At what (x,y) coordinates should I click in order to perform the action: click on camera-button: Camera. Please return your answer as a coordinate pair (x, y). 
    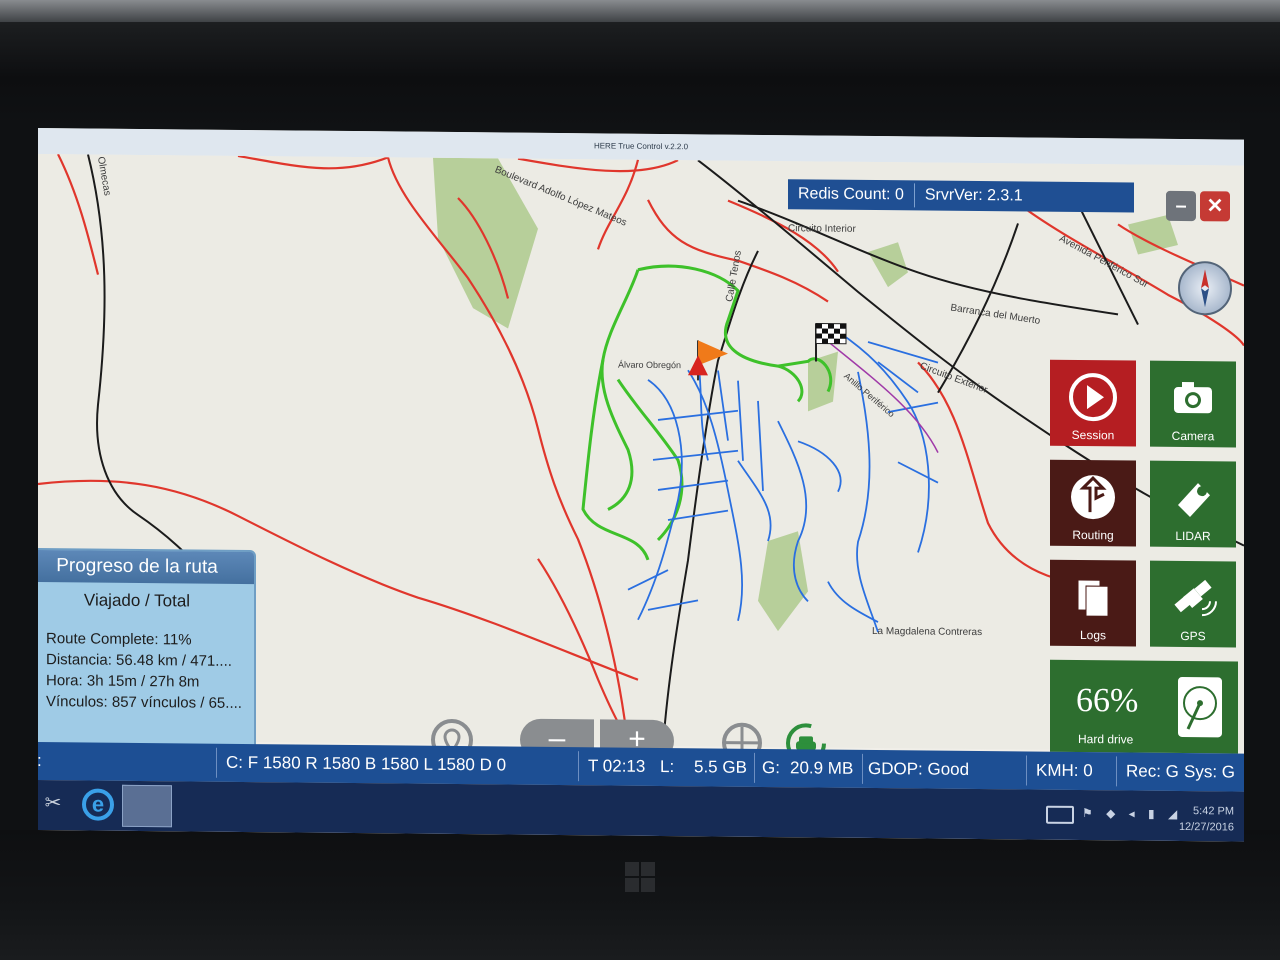
    Looking at the image, I should click on (1193, 404).